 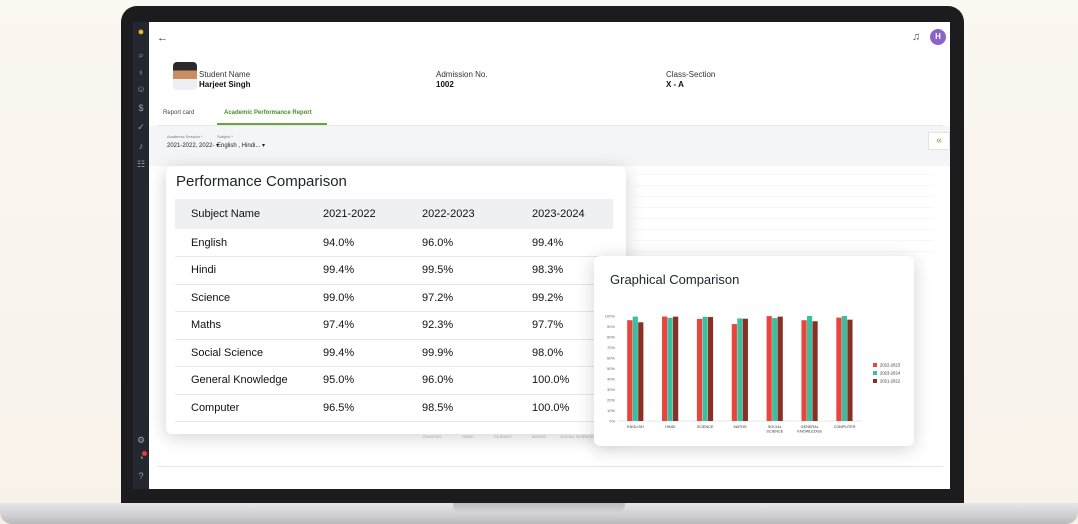 I want to click on subject-label: Subject *, so click(x=225, y=136).